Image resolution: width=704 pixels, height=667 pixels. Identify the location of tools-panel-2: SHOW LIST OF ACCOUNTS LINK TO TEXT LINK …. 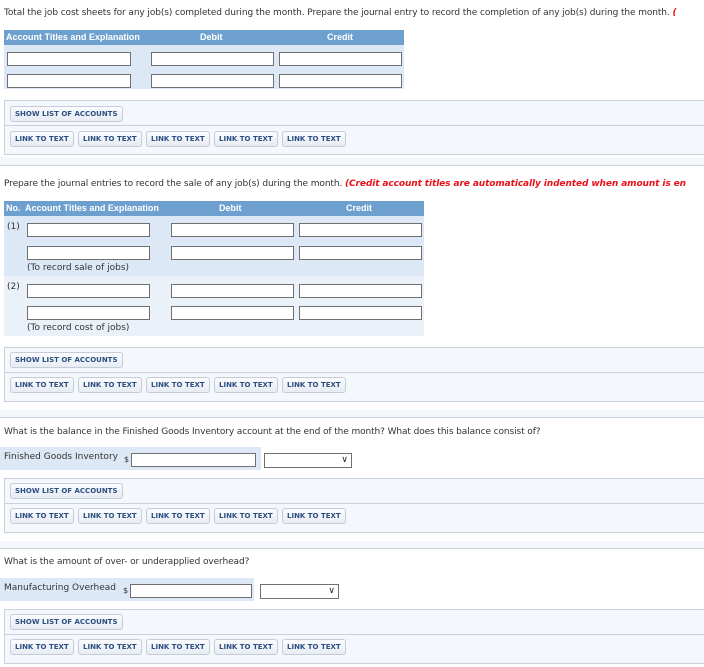
(354, 374).